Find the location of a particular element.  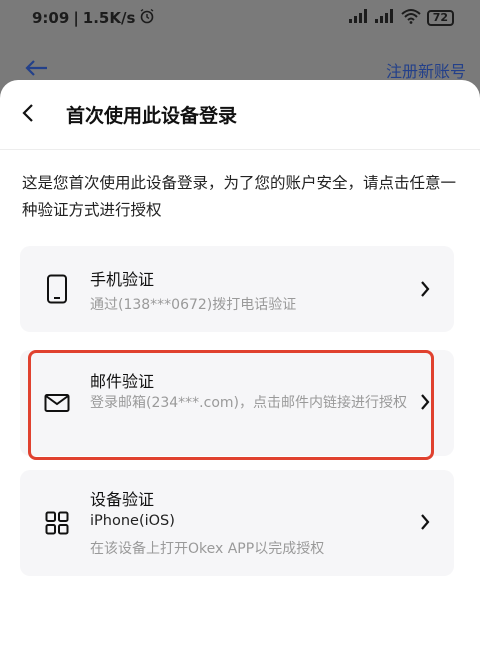

sheet-header: 首次使用此设备登录 is located at coordinates (240, 115).